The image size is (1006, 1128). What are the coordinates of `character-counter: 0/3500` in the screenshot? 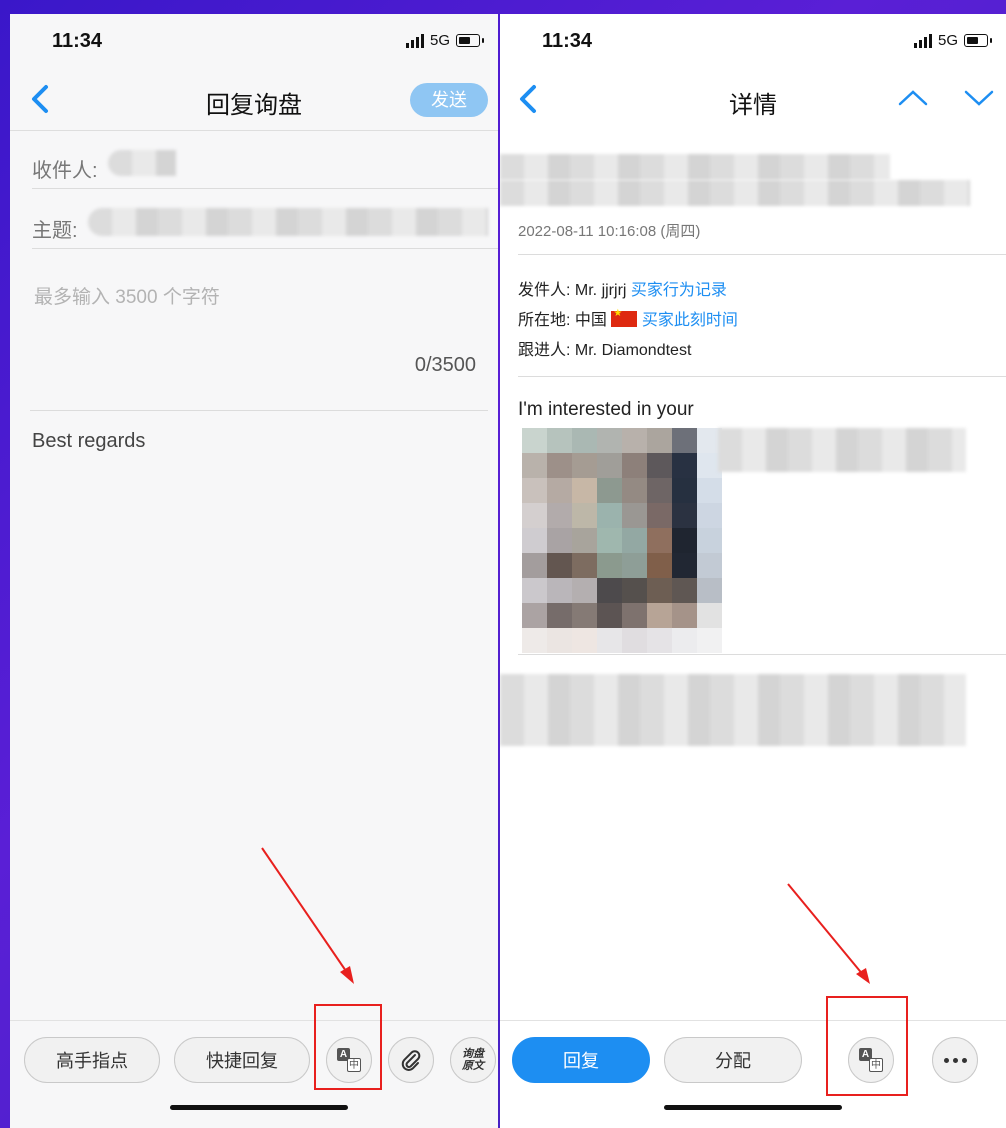 It's located at (445, 365).